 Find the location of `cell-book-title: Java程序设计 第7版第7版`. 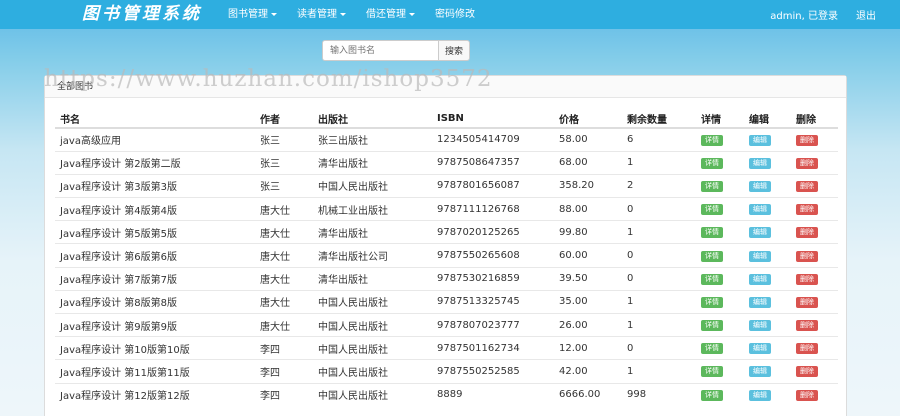

cell-book-title: Java程序设计 第7版第7版 is located at coordinates (155, 278).